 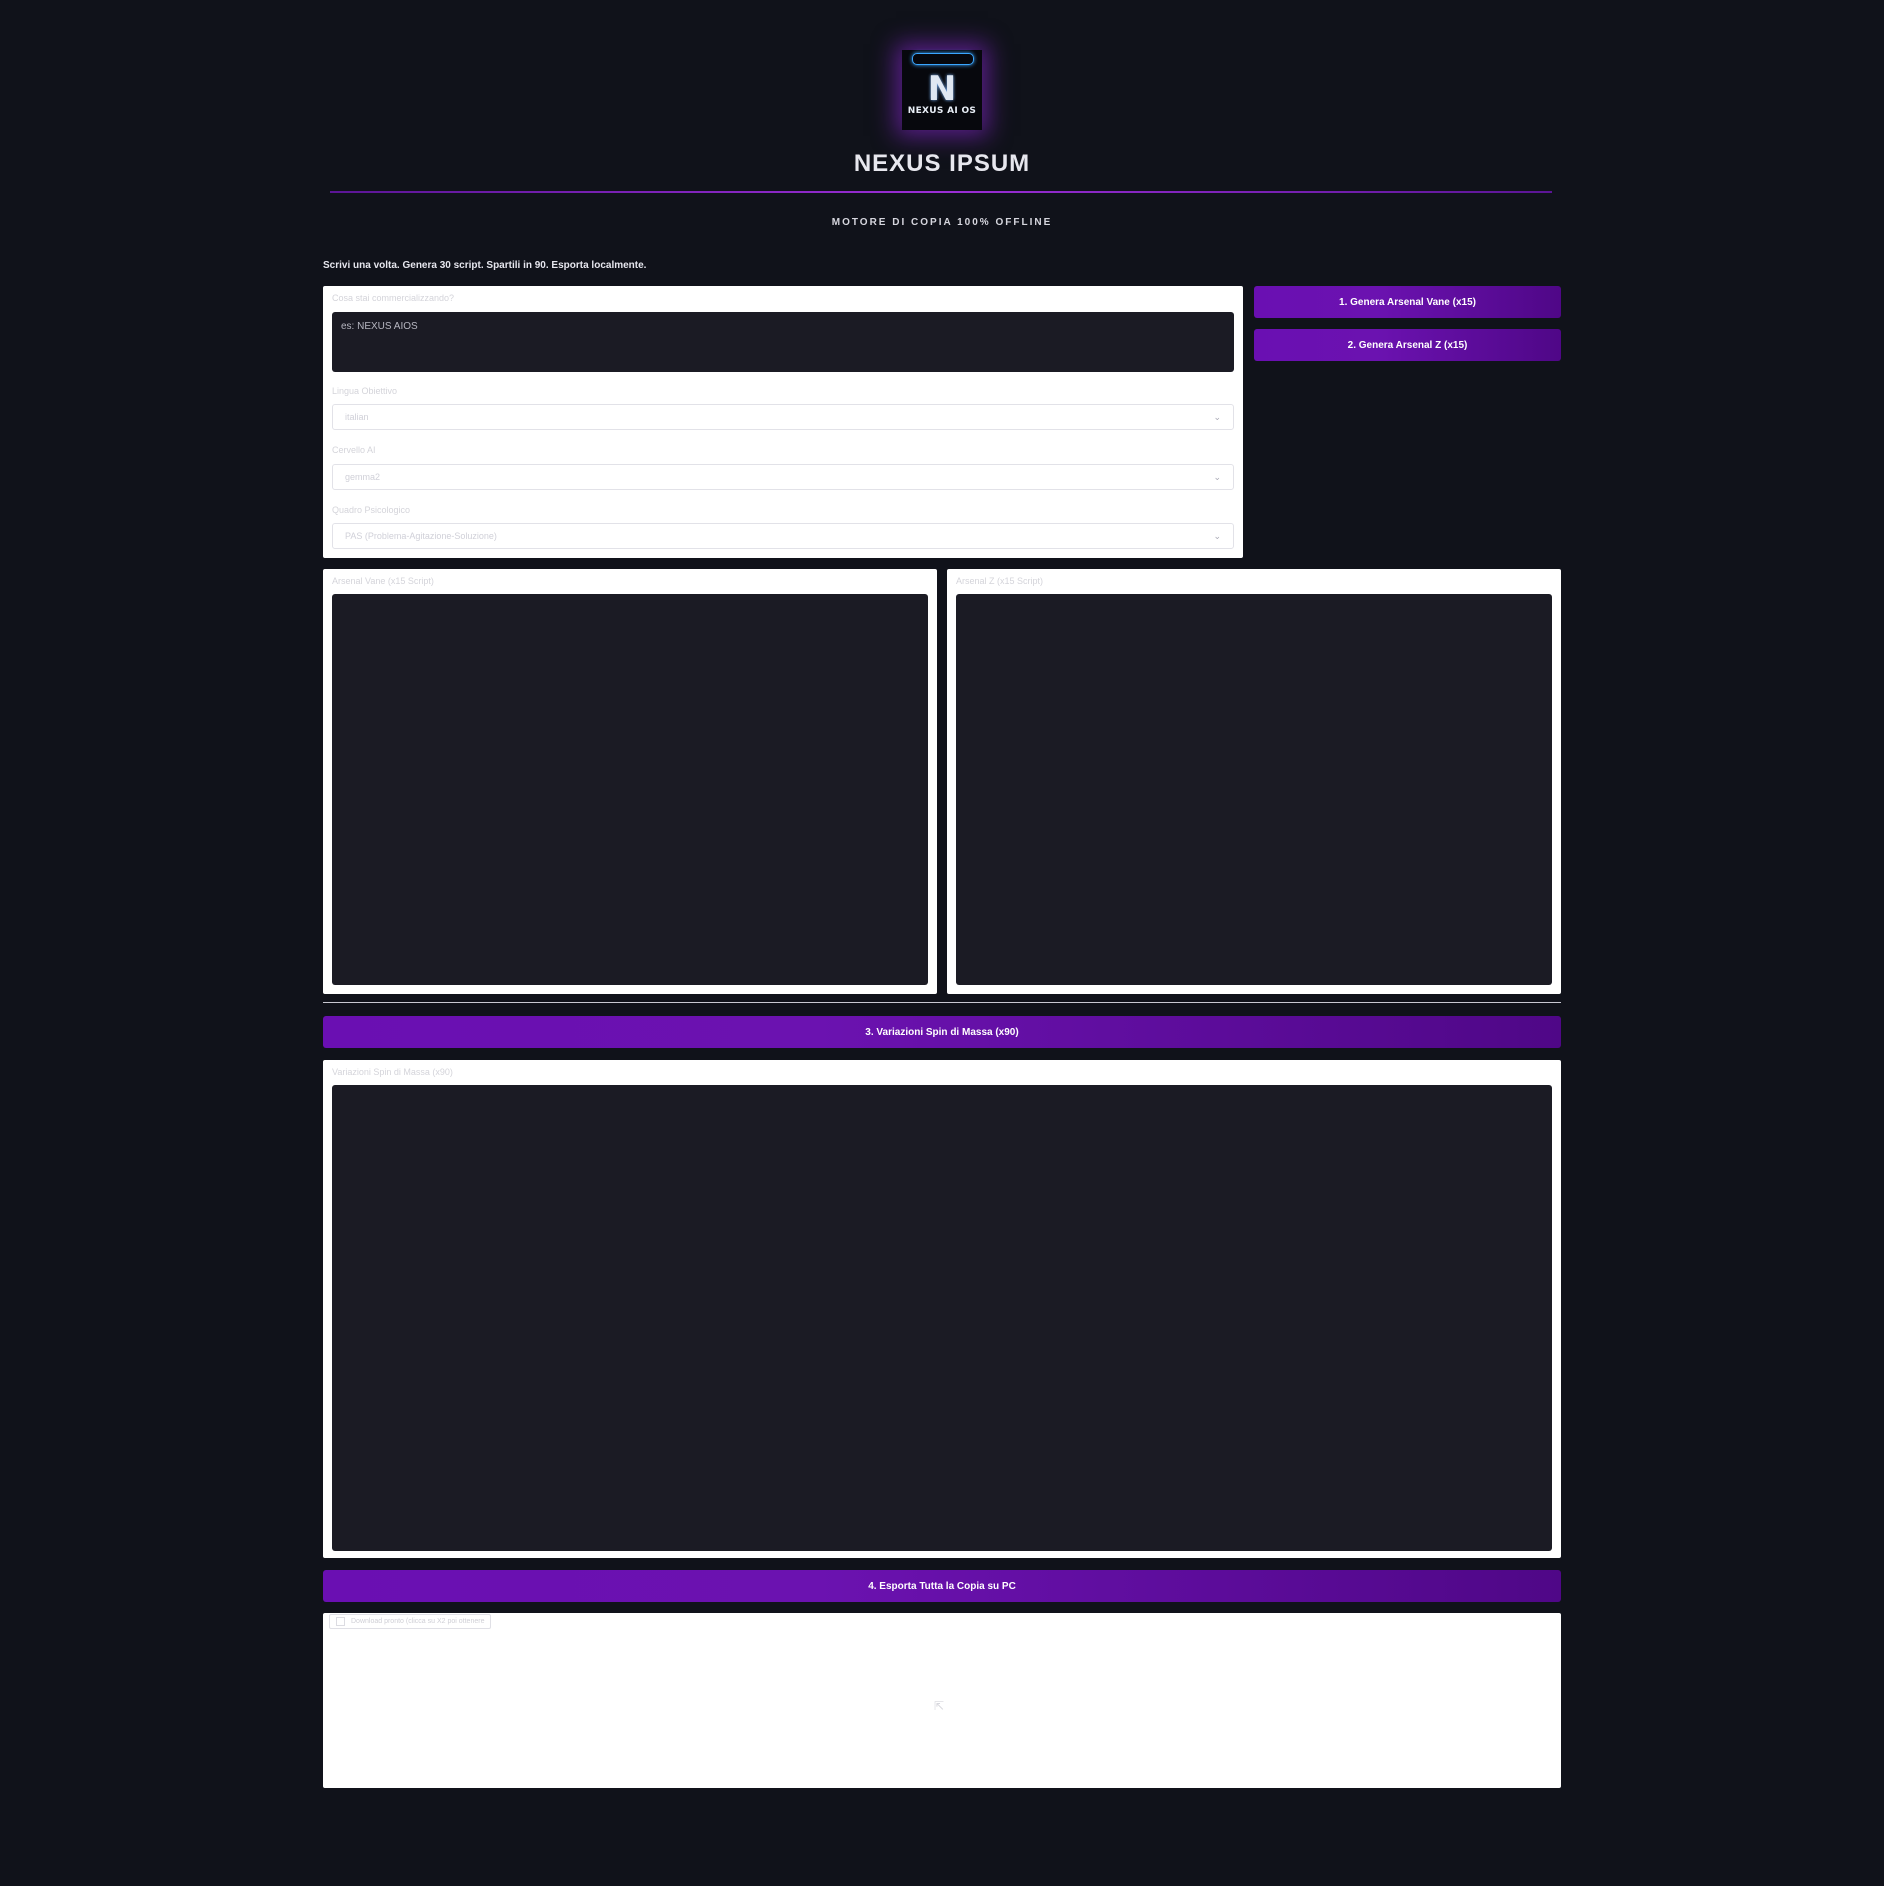 I want to click on section-divider, so click(x=942, y=1002).